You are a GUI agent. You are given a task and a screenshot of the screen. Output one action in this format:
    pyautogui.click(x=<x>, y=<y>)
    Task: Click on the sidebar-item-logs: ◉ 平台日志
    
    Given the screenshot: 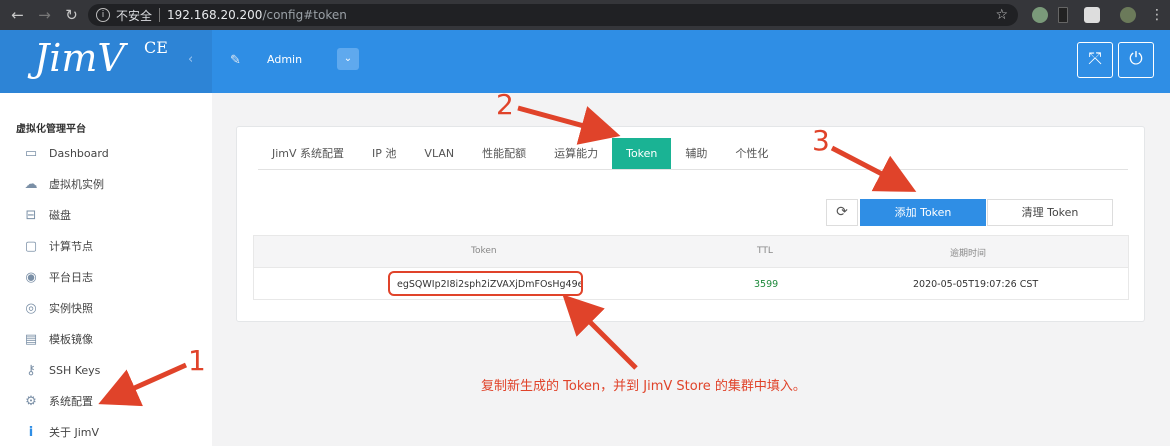 What is the action you would take?
    pyautogui.click(x=57, y=277)
    